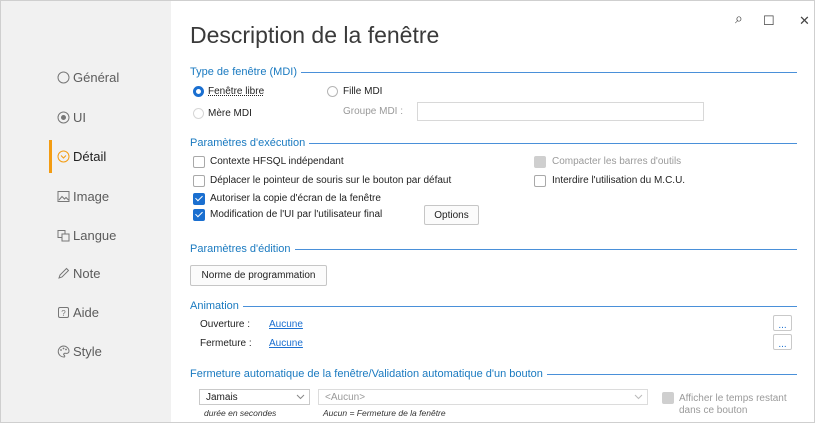 Image resolution: width=815 pixels, height=423 pixels. Describe the element at coordinates (86, 312) in the screenshot. I see `sidebar-item-label: Aide` at that location.